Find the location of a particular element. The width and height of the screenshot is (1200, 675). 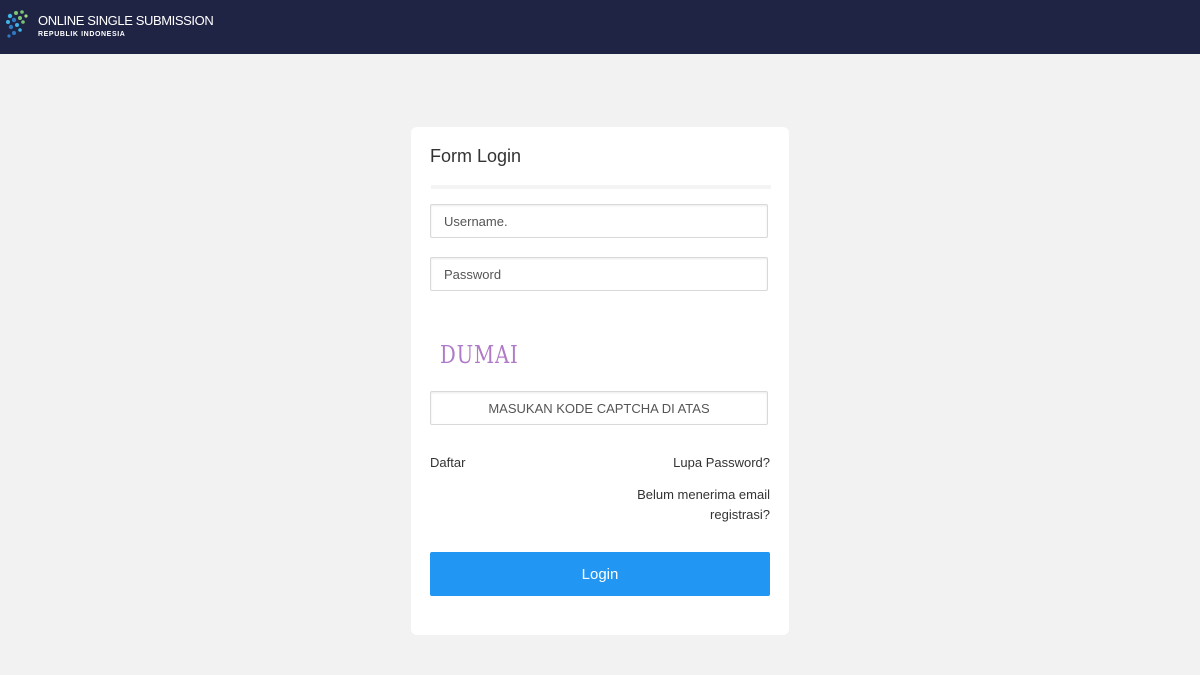

title-divider is located at coordinates (601, 187).